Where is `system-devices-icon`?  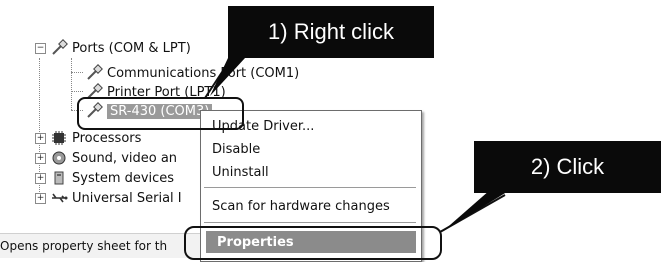 system-devices-icon is located at coordinates (59, 178).